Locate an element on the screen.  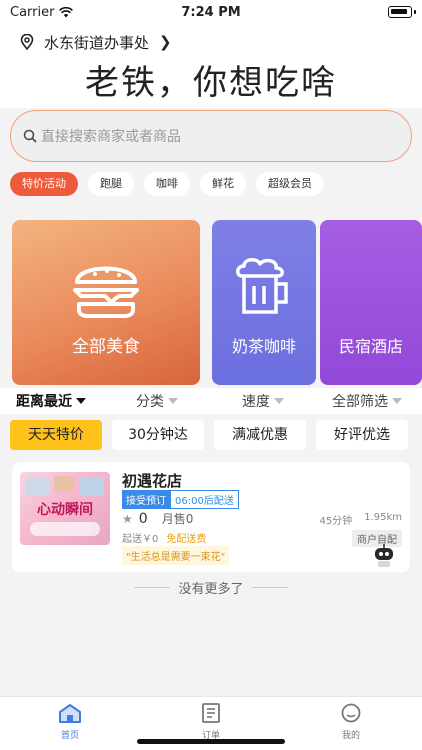
filter-label: 速度 is located at coordinates (256, 402).